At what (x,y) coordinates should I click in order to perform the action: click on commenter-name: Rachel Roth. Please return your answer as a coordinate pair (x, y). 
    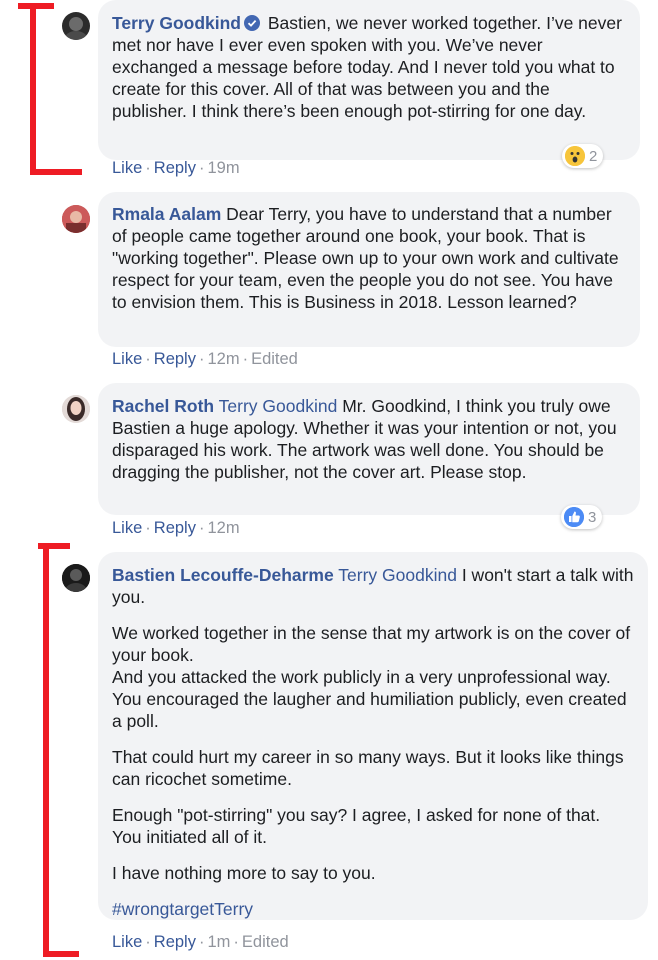
    Looking at the image, I should click on (163, 406).